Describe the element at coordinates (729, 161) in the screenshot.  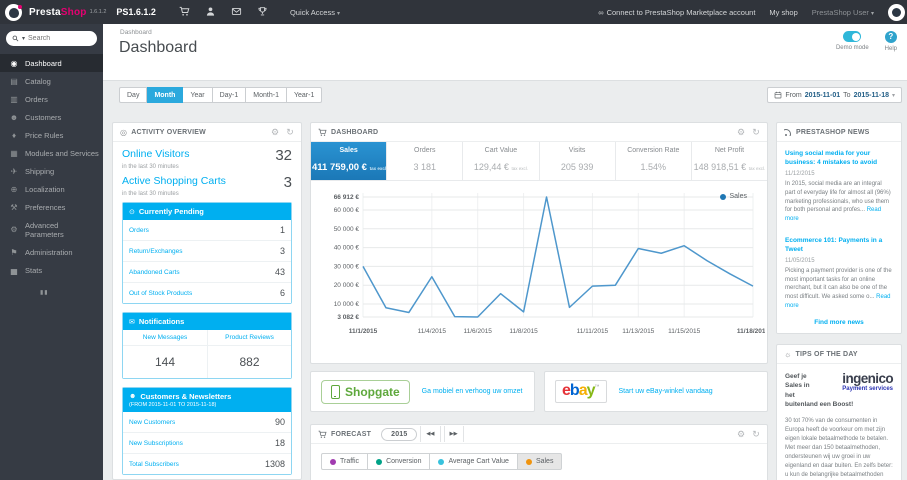
I see `kpi-net-profit: Net Profit 148 918,51 € tax excl.` at that location.